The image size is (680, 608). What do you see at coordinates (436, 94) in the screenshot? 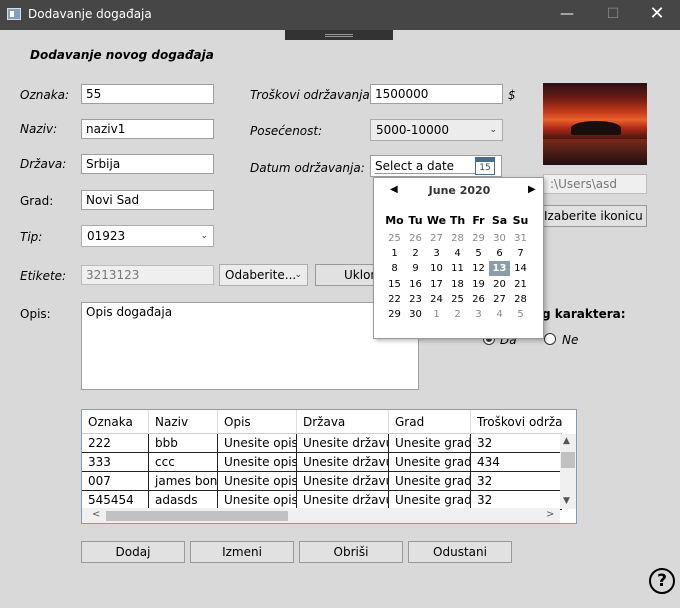
I see `troskovi-input: 1500000` at bounding box center [436, 94].